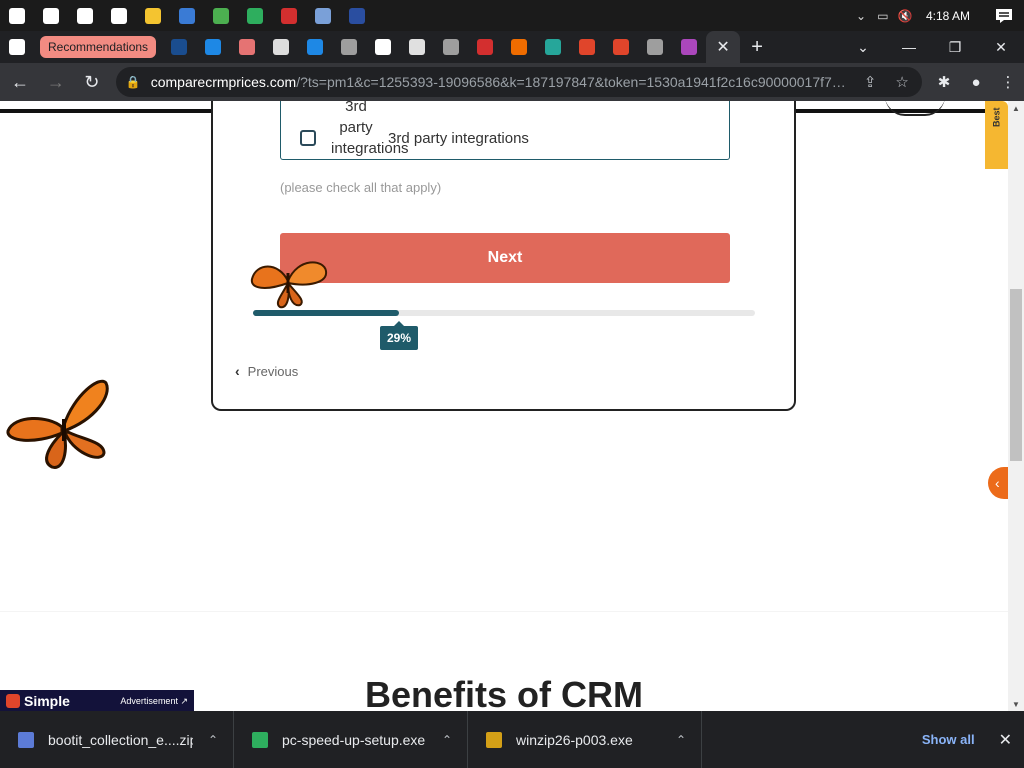  What do you see at coordinates (26, 739) in the screenshot?
I see `file-icon` at bounding box center [26, 739].